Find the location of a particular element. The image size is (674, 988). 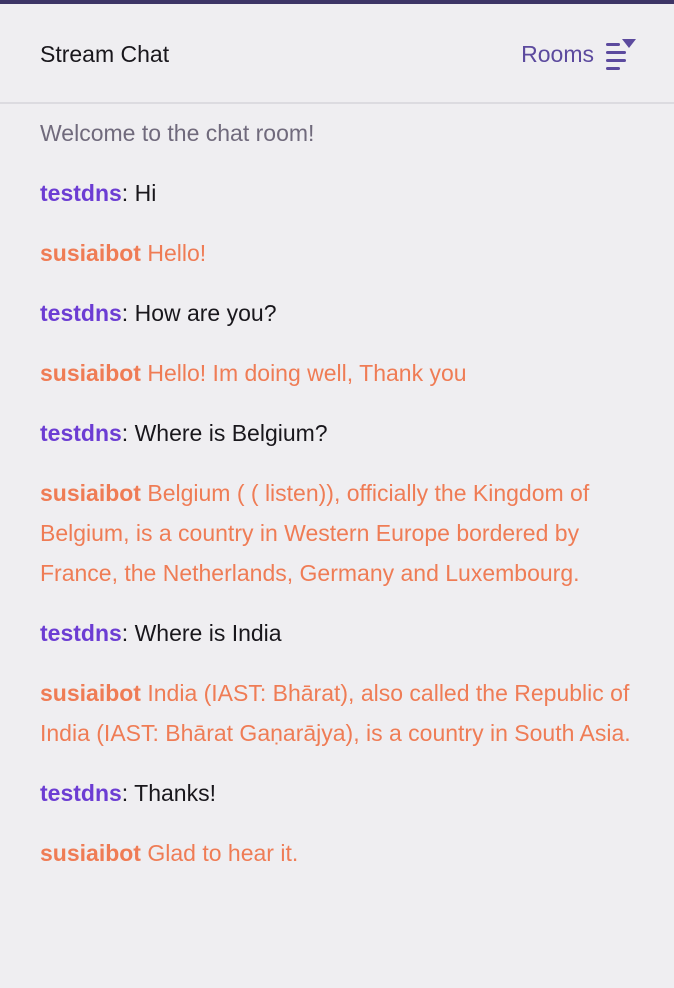

chat-message: testdns: Hi is located at coordinates (340, 193).